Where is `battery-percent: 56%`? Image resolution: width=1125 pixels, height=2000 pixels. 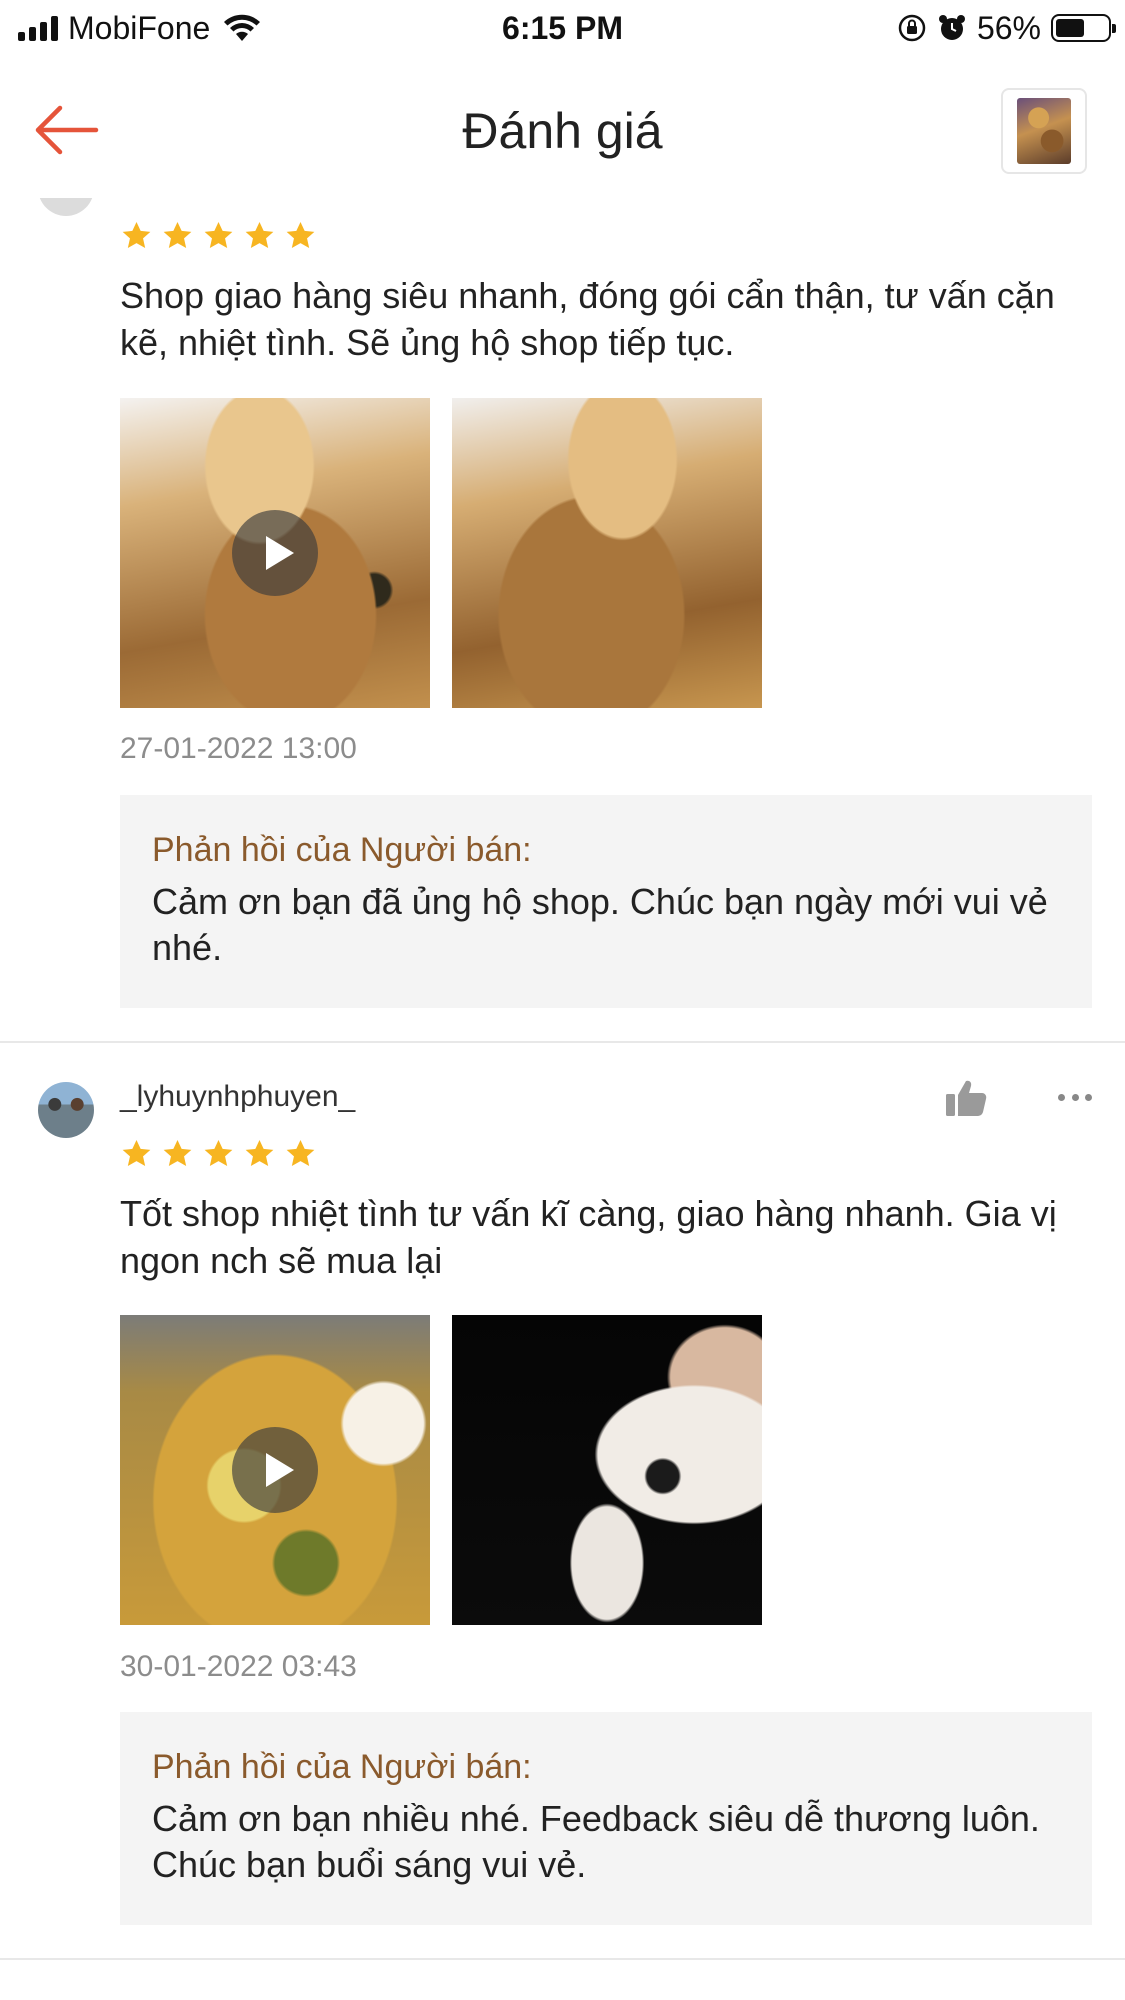
battery-percent: 56% is located at coordinates (1008, 27).